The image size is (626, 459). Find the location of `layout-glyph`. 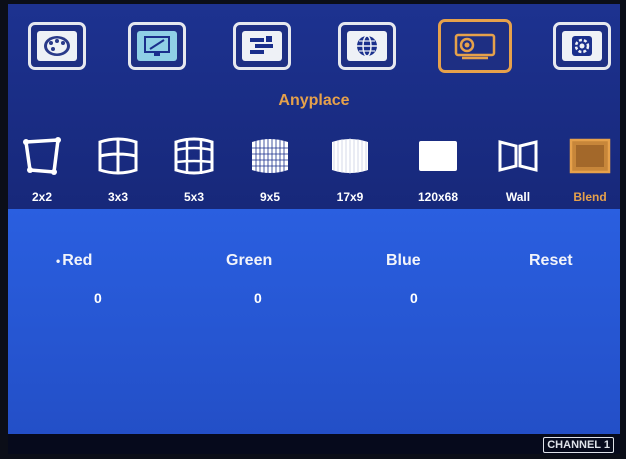

layout-glyph is located at coordinates (261, 45).